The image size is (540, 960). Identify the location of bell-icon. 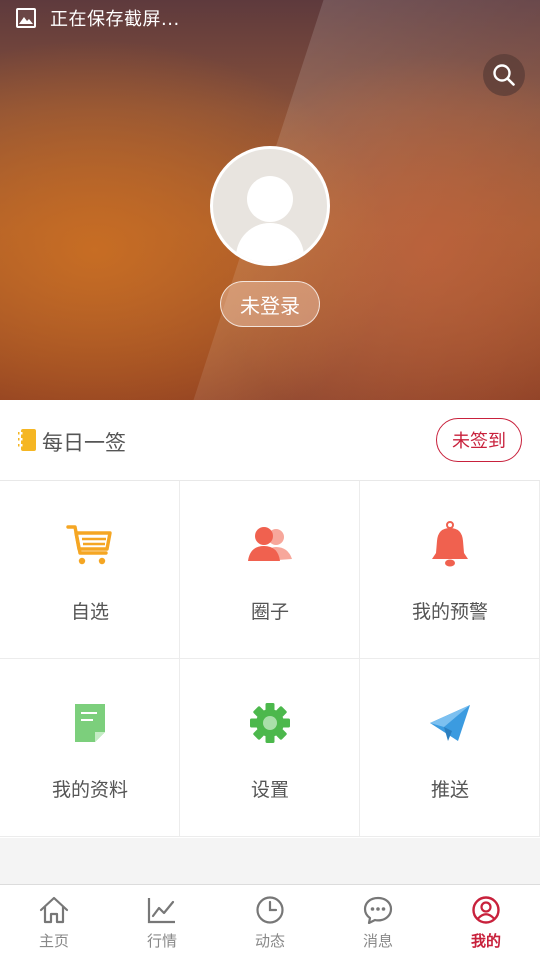
(450, 544).